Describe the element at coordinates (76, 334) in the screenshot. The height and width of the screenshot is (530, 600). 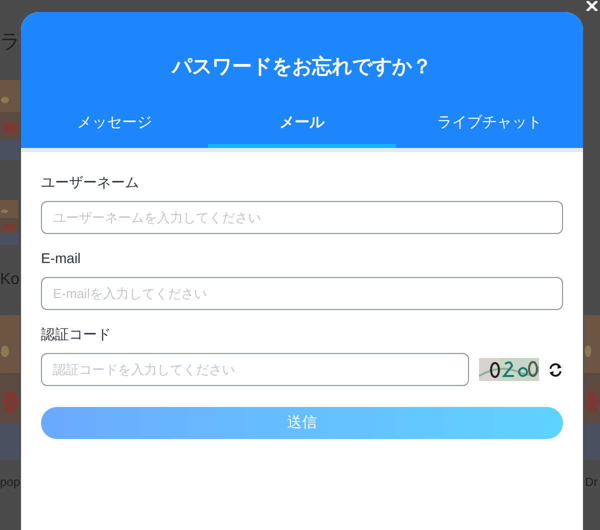
I see `field-label: 認証コード` at that location.